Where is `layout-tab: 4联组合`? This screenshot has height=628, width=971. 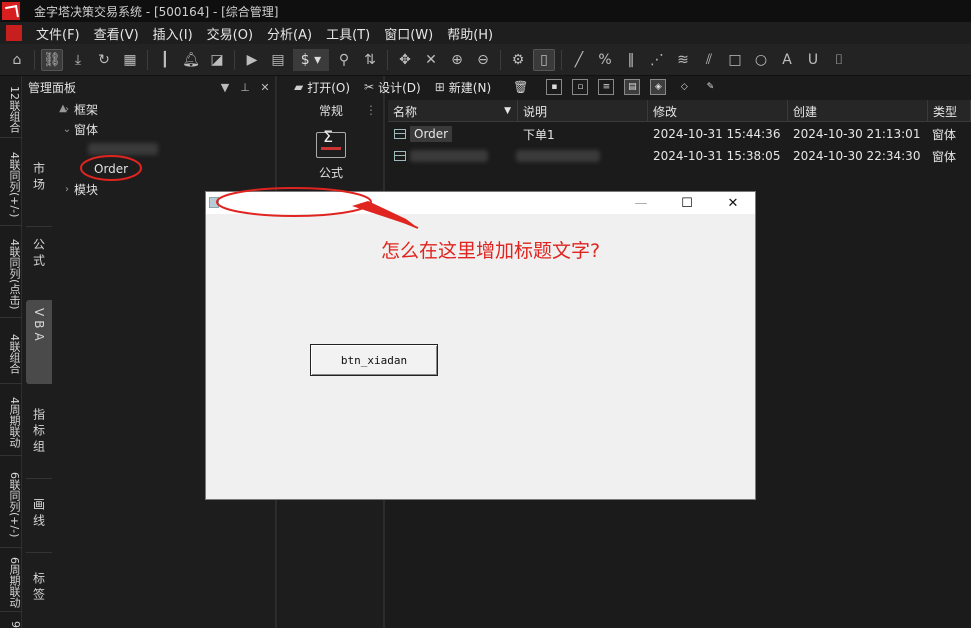
layout-tab: 4联组合 is located at coordinates (11, 351).